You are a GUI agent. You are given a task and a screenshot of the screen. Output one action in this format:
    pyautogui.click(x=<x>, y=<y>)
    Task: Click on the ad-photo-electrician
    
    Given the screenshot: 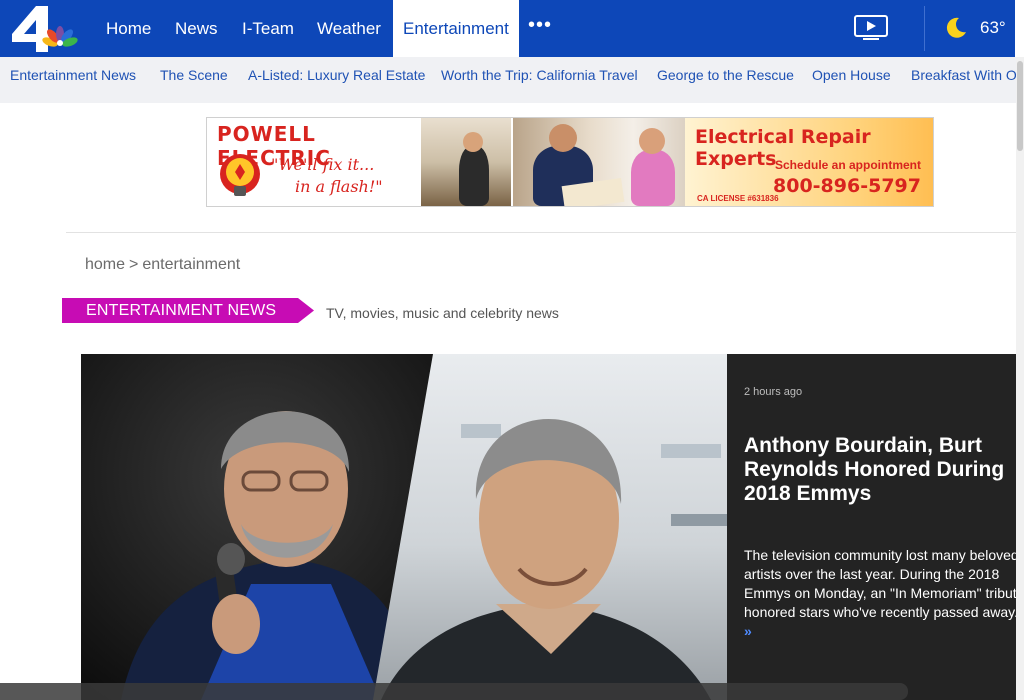 What is the action you would take?
    pyautogui.click(x=466, y=162)
    